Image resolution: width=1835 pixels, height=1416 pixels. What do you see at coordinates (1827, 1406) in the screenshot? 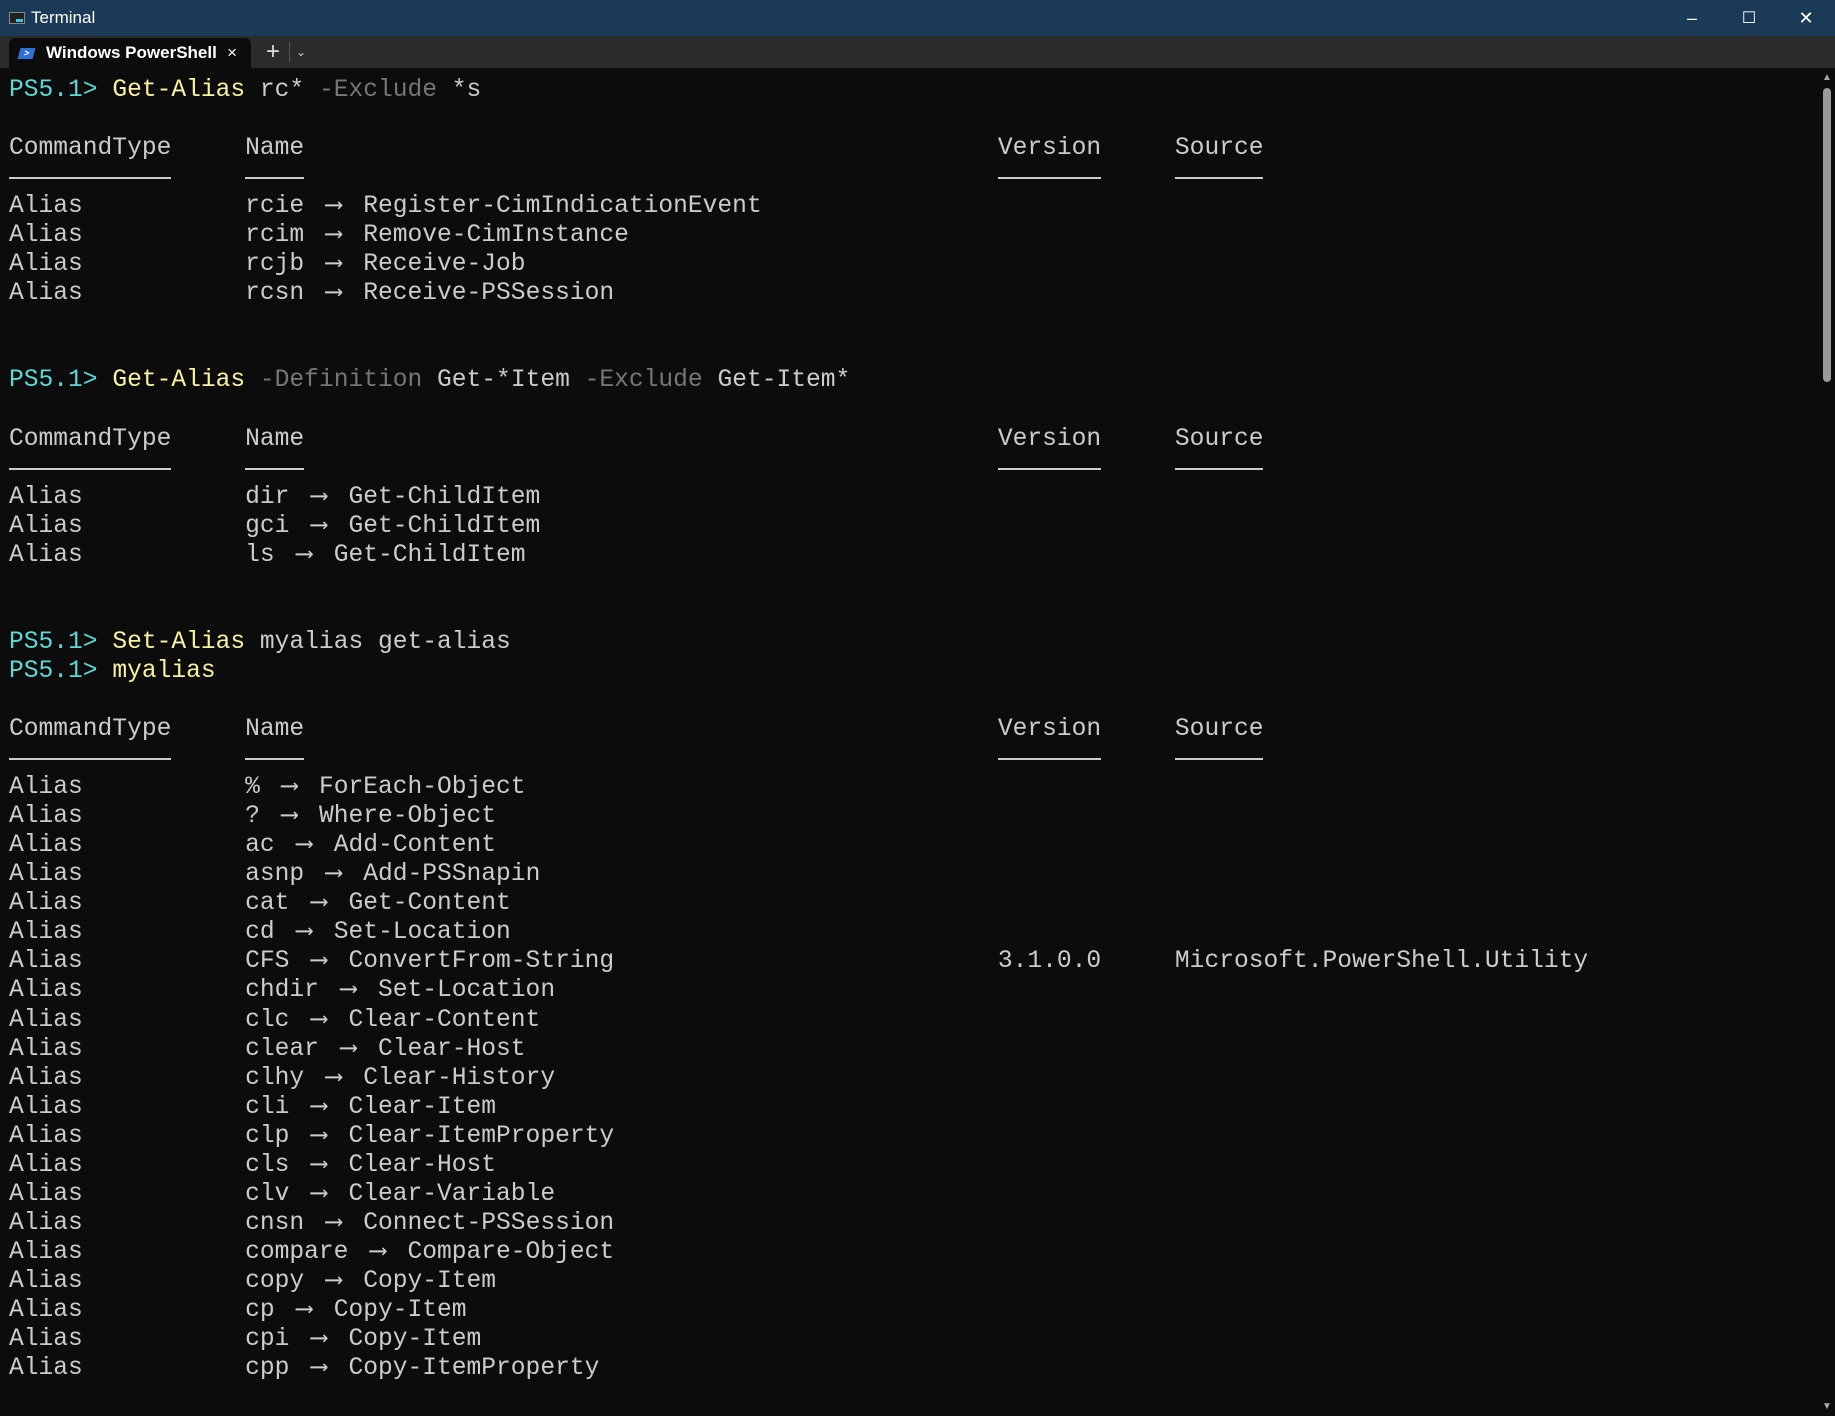
I see `scroll-down-icon: ▼` at bounding box center [1827, 1406].